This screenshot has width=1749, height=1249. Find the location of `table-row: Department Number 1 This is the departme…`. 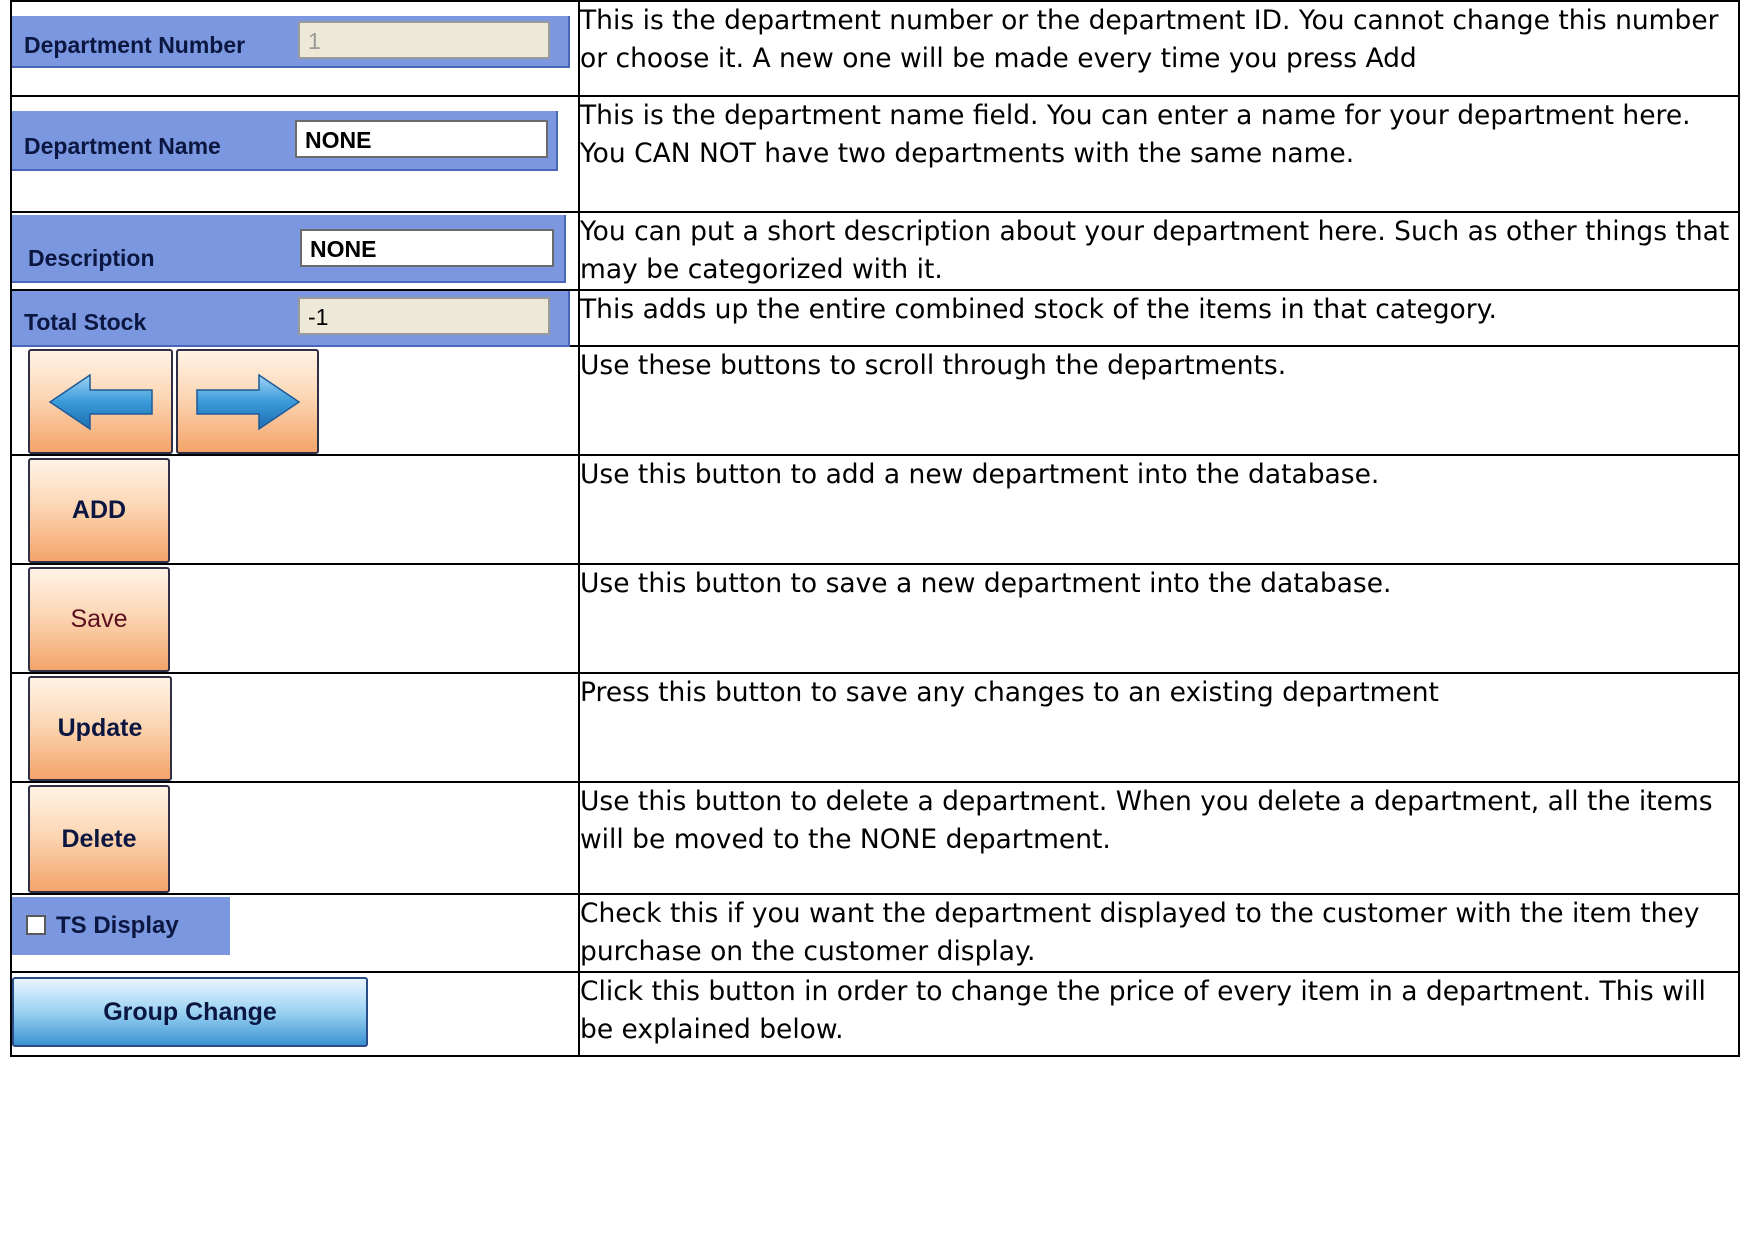

table-row: Department Number 1 This is the departme… is located at coordinates (875, 48).